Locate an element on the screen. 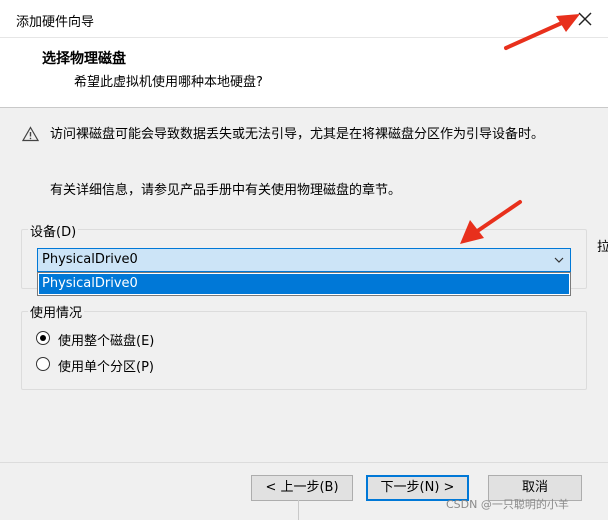 The image size is (608, 520). use-whole-disk-label: 使用整个磁盘(E) is located at coordinates (106, 341).